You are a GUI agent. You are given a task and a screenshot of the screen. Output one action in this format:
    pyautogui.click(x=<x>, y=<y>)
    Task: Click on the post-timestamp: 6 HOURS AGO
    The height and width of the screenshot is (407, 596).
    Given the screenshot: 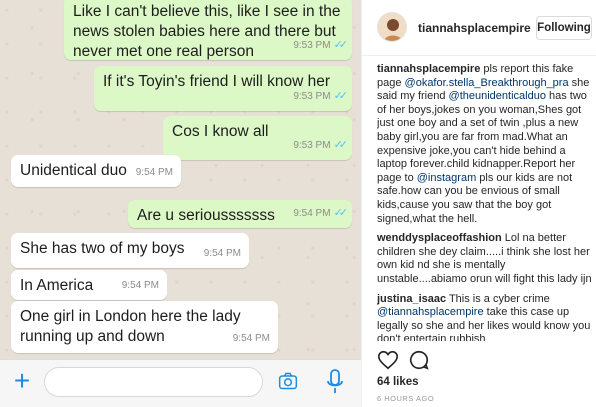 What is the action you would take?
    pyautogui.click(x=406, y=398)
    